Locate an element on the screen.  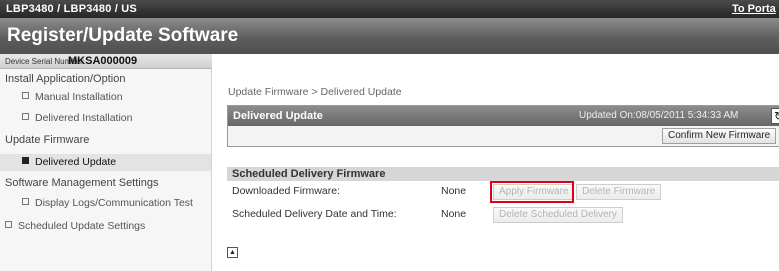
red-highlight-box is located at coordinates (532, 192).